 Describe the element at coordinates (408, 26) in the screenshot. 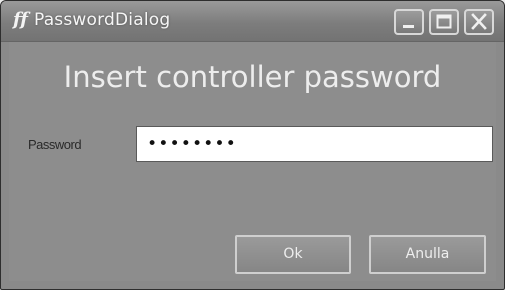

I see `minimize-icon` at that location.